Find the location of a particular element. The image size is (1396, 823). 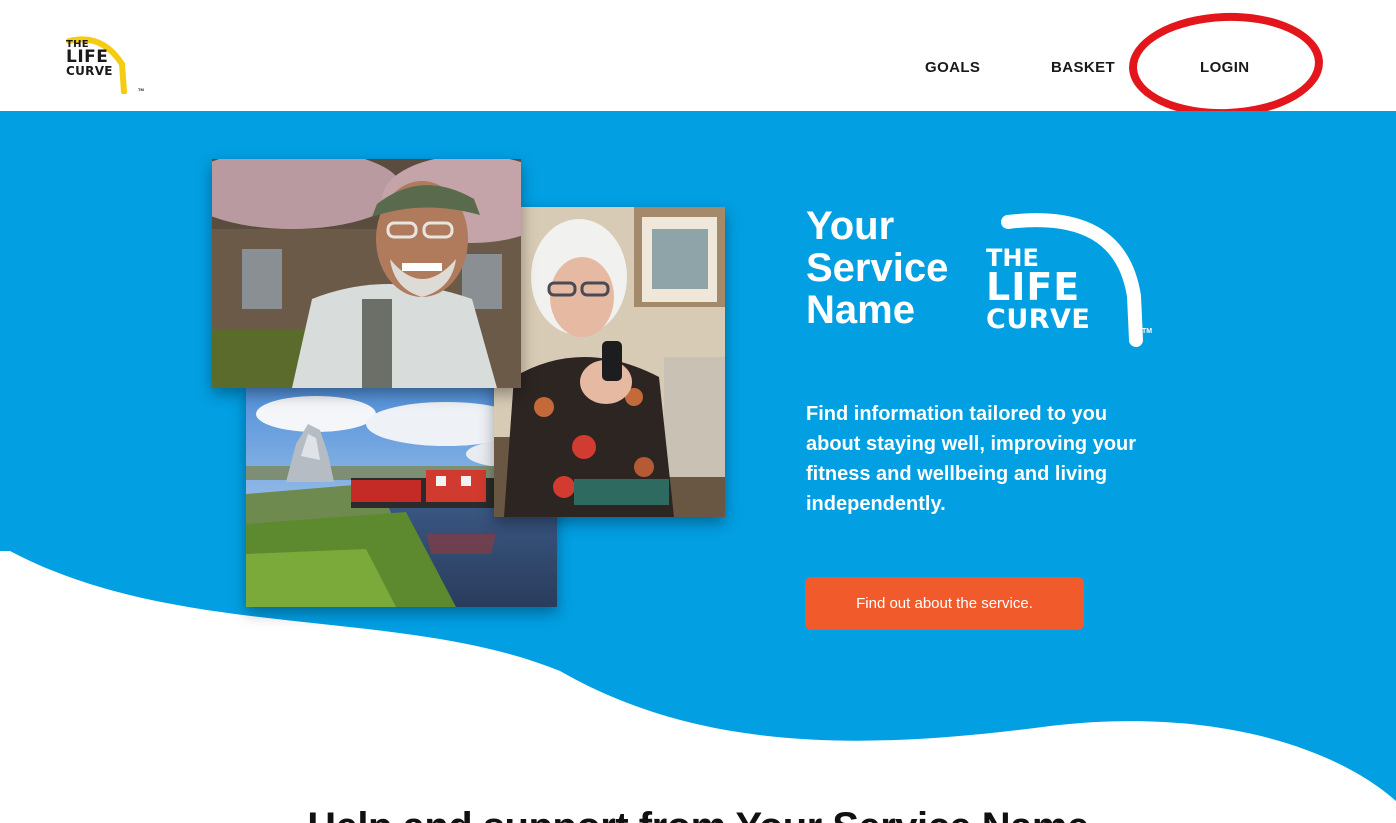

logo-trademark: TM is located at coordinates (141, 89).